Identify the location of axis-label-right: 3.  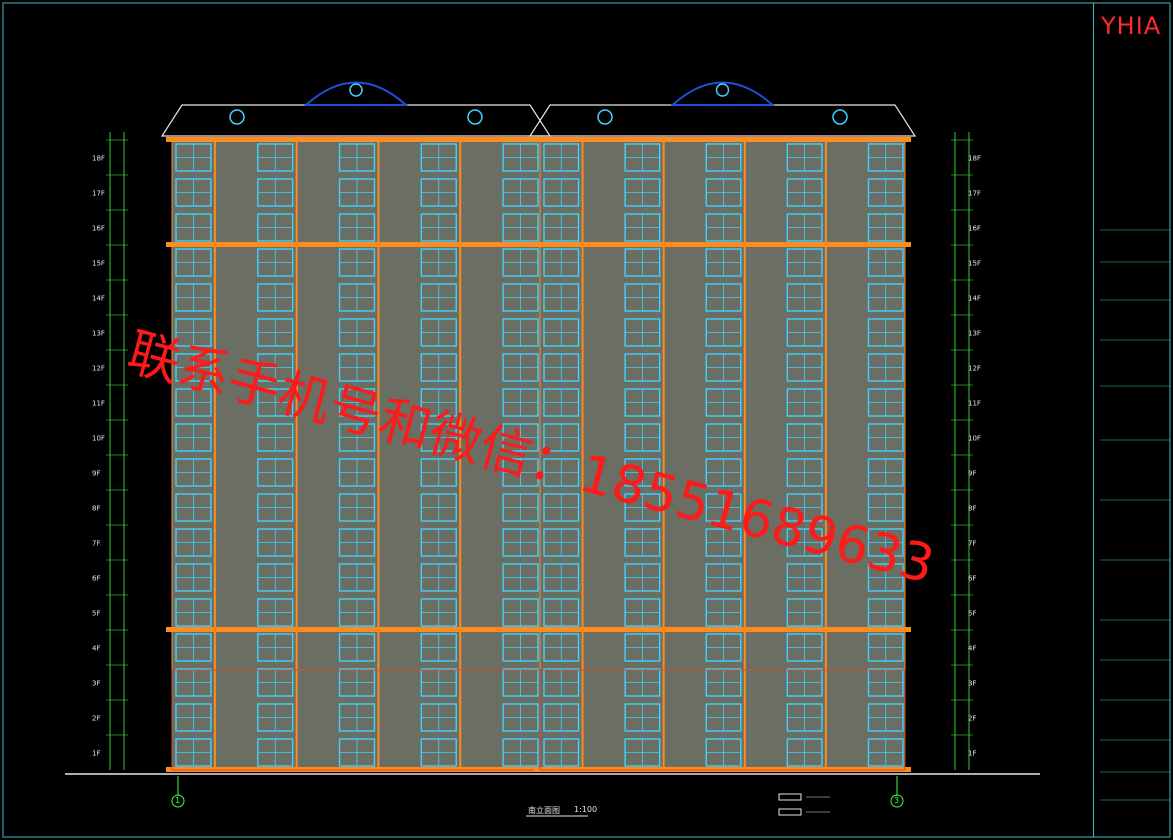
(897, 800).